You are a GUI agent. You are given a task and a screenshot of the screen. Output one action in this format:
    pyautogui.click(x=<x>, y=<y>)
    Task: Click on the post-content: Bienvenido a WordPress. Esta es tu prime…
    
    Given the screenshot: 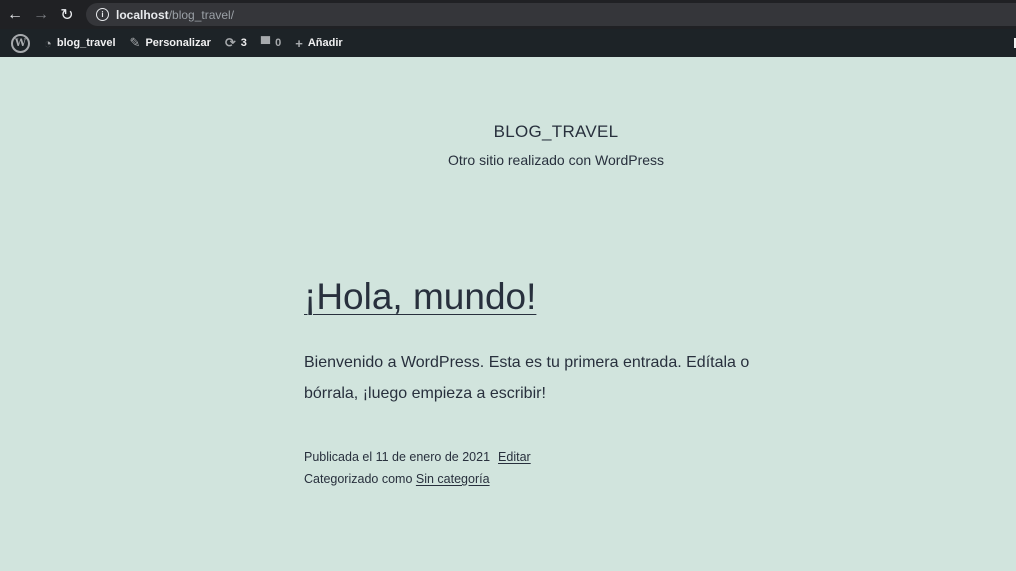 What is the action you would take?
    pyautogui.click(x=527, y=378)
    